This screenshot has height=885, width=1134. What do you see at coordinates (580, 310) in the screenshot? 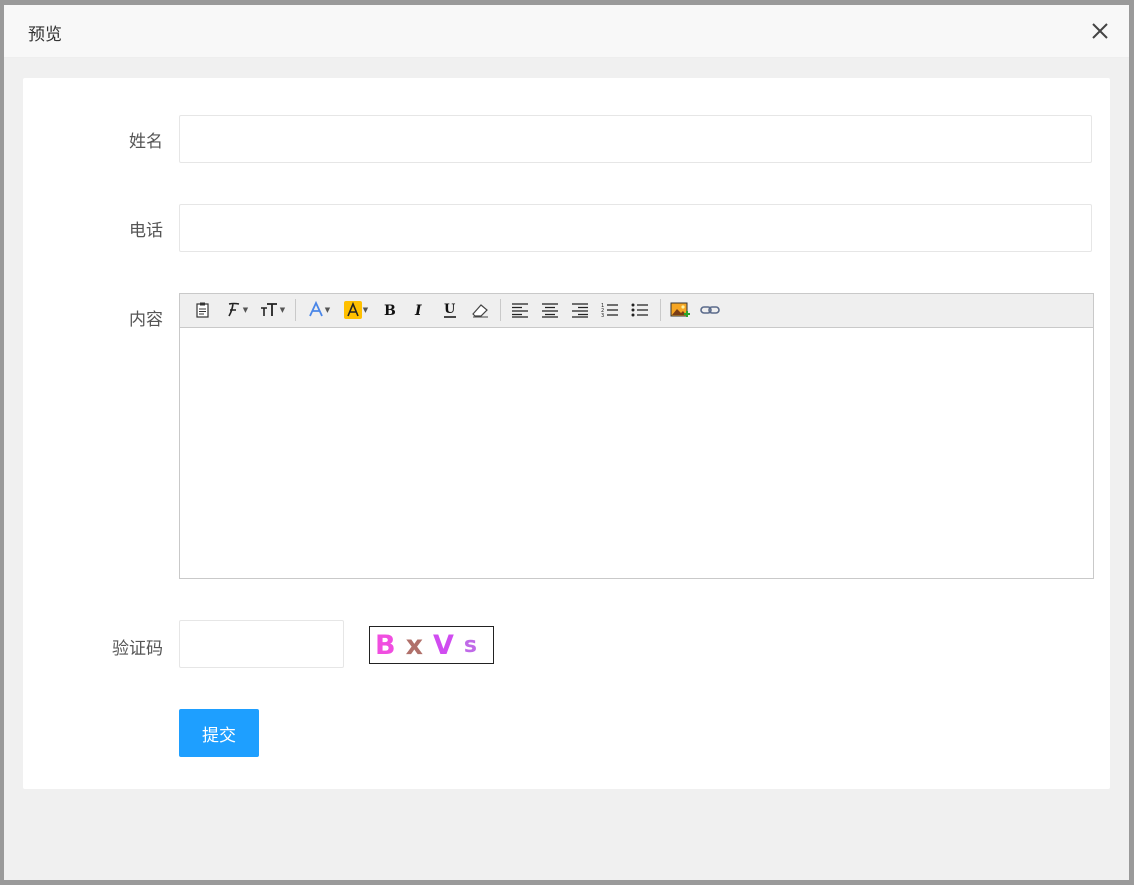
I see `align-right-icon` at bounding box center [580, 310].